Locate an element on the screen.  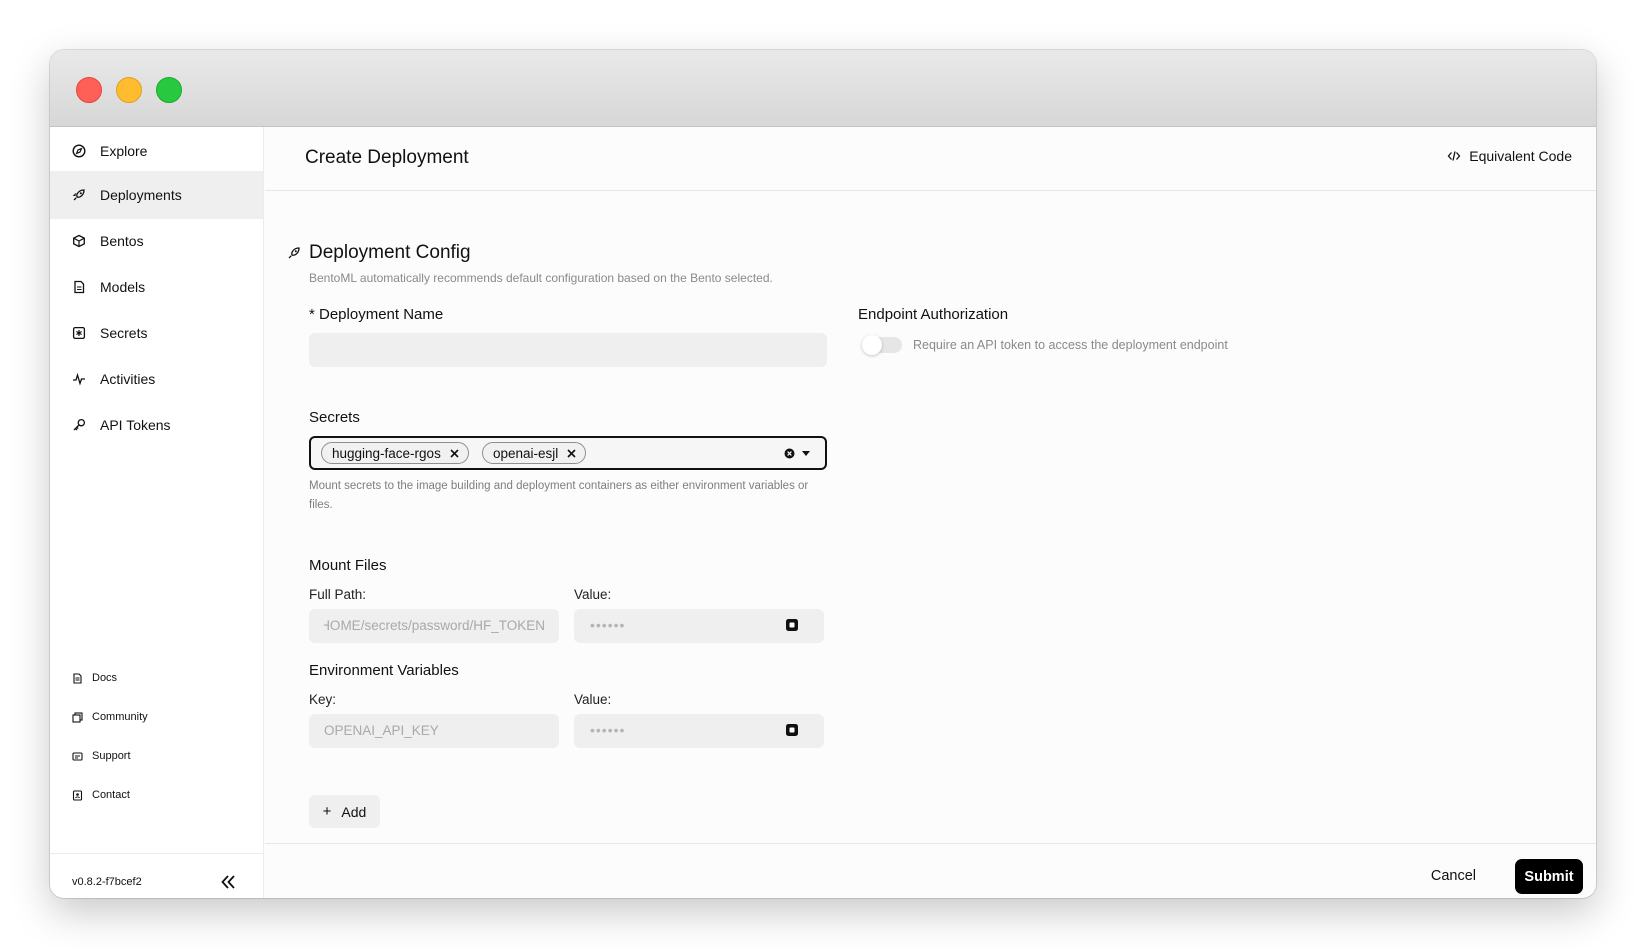
cancel-button: Cancel is located at coordinates (1453, 876).